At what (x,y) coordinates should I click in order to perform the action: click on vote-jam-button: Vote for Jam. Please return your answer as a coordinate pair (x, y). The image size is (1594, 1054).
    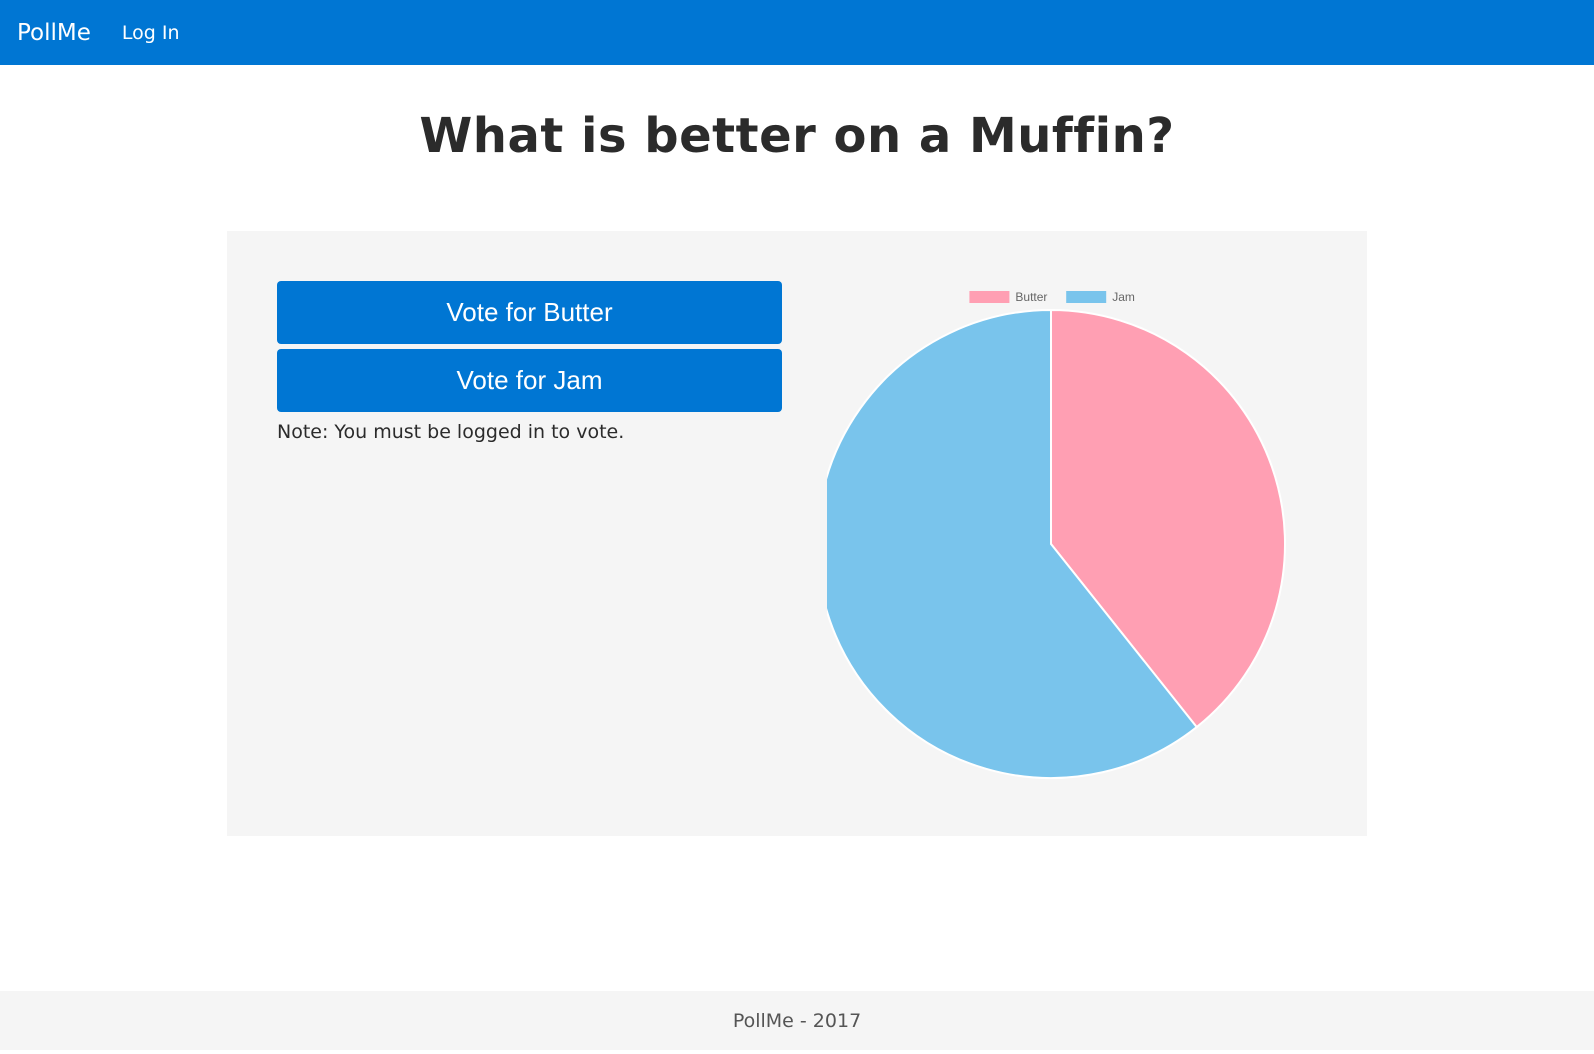
    Looking at the image, I should click on (529, 380).